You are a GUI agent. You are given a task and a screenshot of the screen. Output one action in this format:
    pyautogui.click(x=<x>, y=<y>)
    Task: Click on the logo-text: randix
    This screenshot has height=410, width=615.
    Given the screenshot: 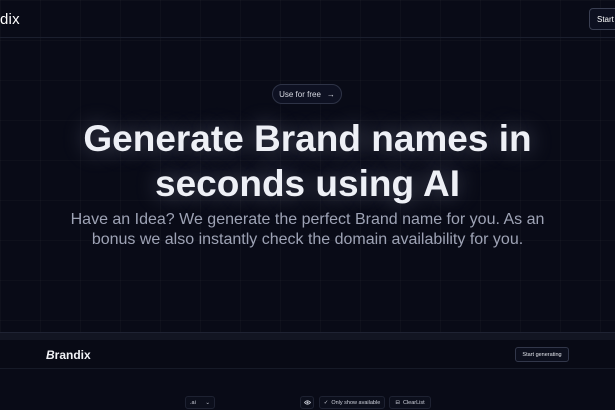 What is the action you would take?
    pyautogui.click(x=72, y=355)
    